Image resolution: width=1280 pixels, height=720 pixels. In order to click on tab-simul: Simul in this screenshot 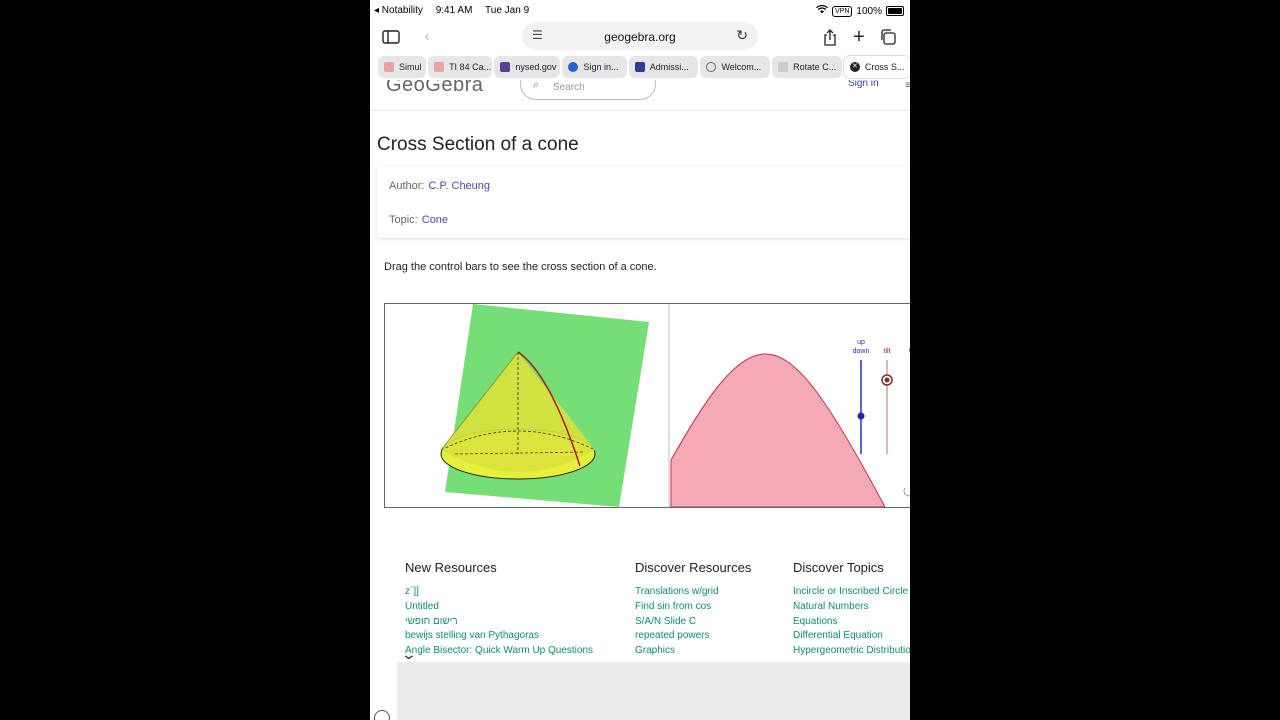, I will do `click(402, 67)`.